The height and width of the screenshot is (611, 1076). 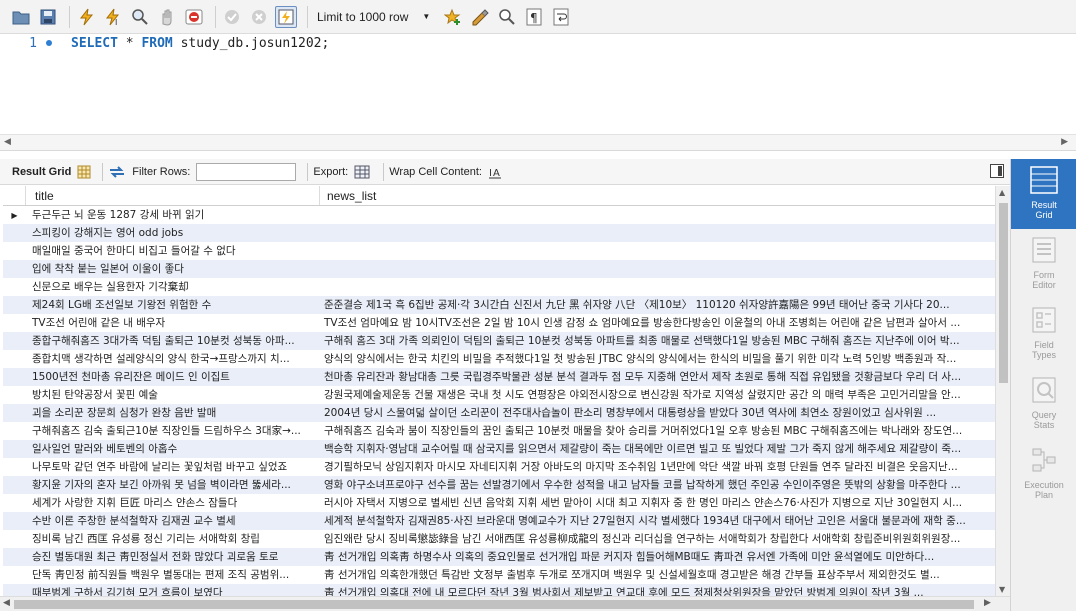 What do you see at coordinates (259, 17) in the screenshot?
I see `rollback-x-icon` at bounding box center [259, 17].